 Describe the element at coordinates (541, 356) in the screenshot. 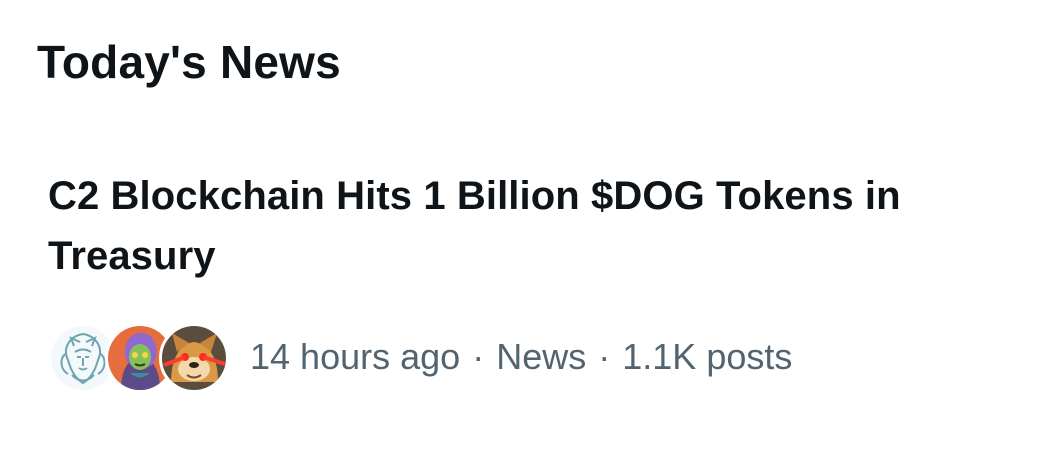

I see `story-category: News` at that location.